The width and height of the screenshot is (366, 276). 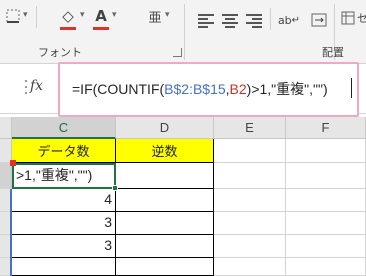 I want to click on phonetic-glyph: 亜, so click(x=155, y=18).